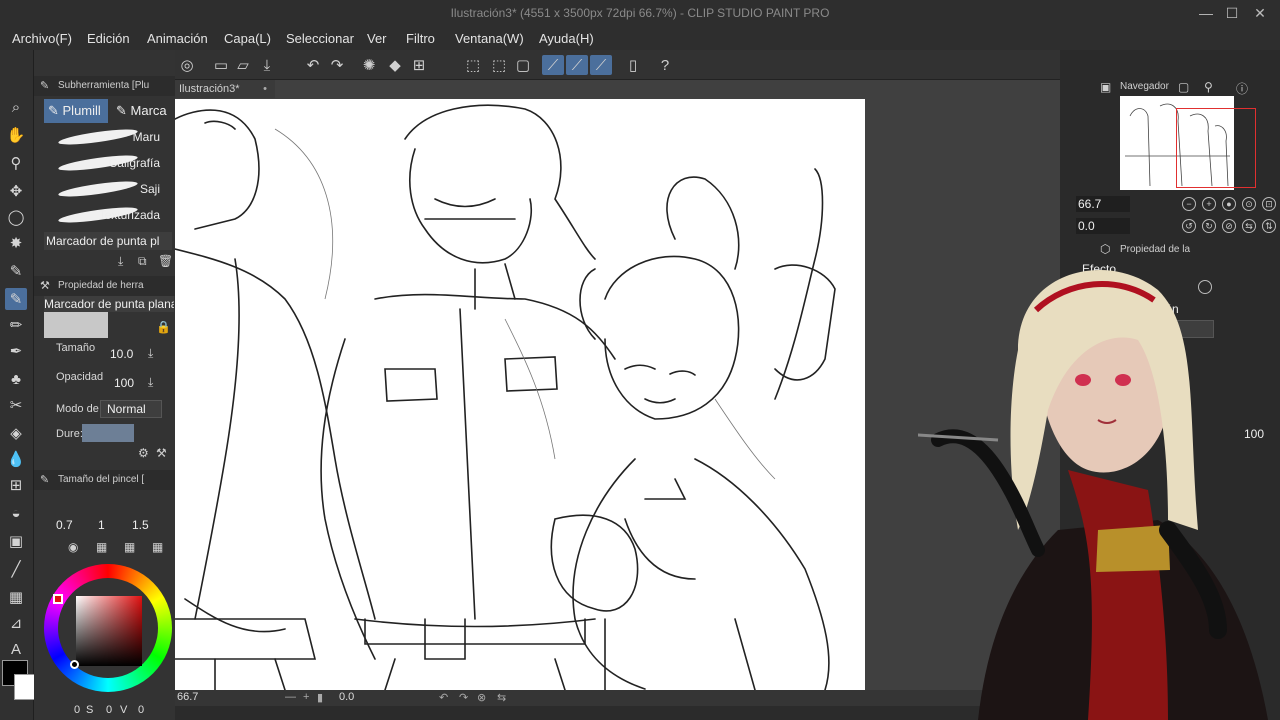  Describe the element at coordinates (1103, 226) in the screenshot. I see `navigator-angle-field: 0.0` at that location.